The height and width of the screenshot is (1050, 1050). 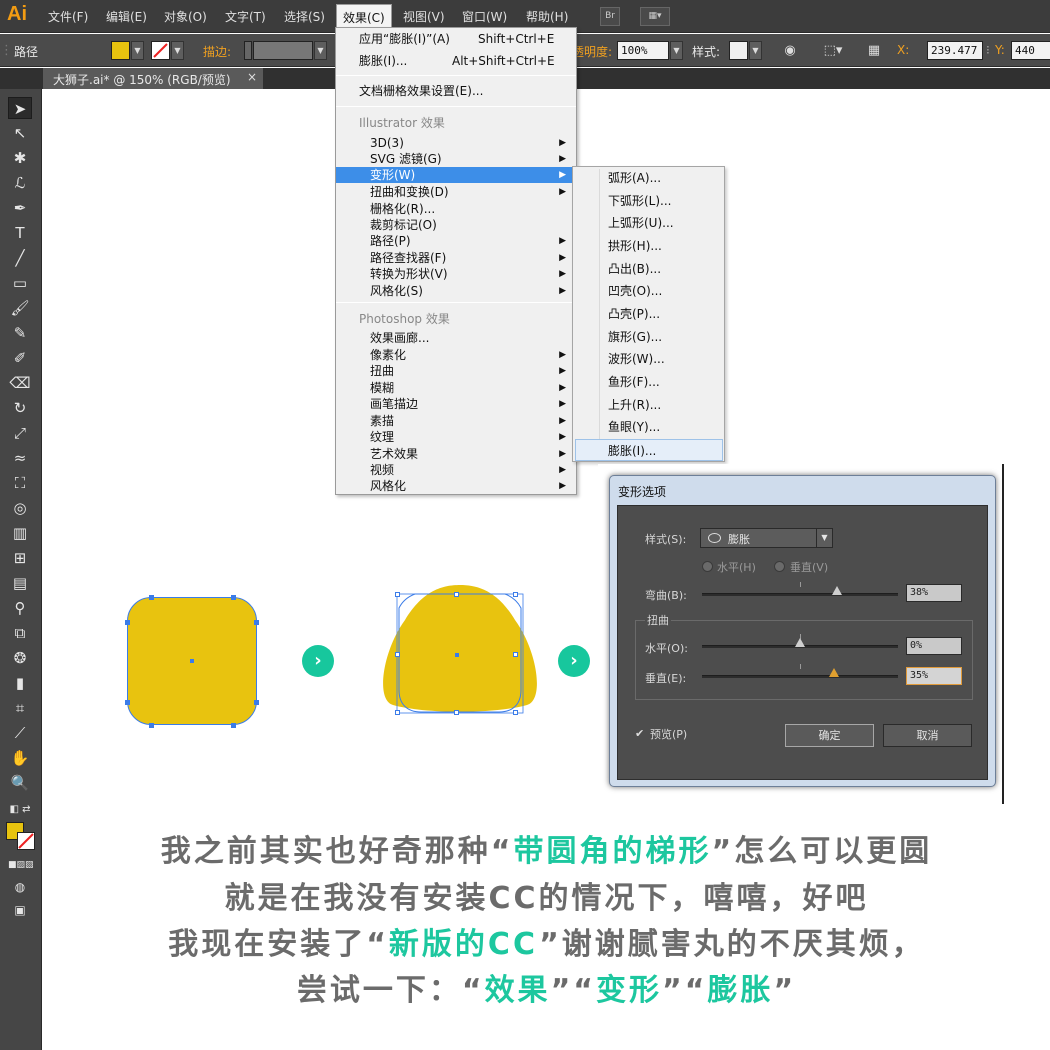 I want to click on menu-select: 选择(S), so click(x=304, y=16).